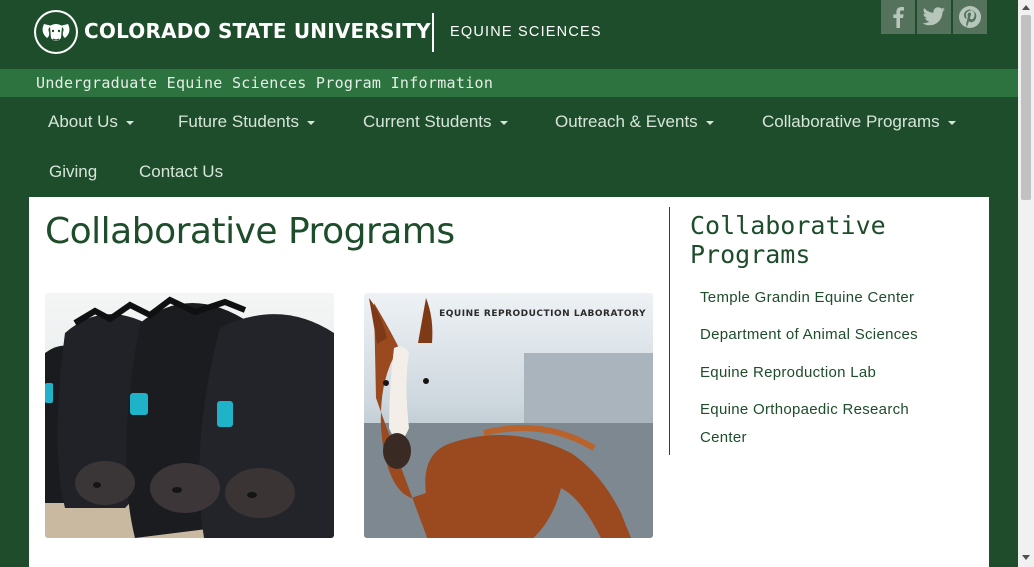  Describe the element at coordinates (1026, 557) in the screenshot. I see `scroll-down-arrow-icon` at that location.